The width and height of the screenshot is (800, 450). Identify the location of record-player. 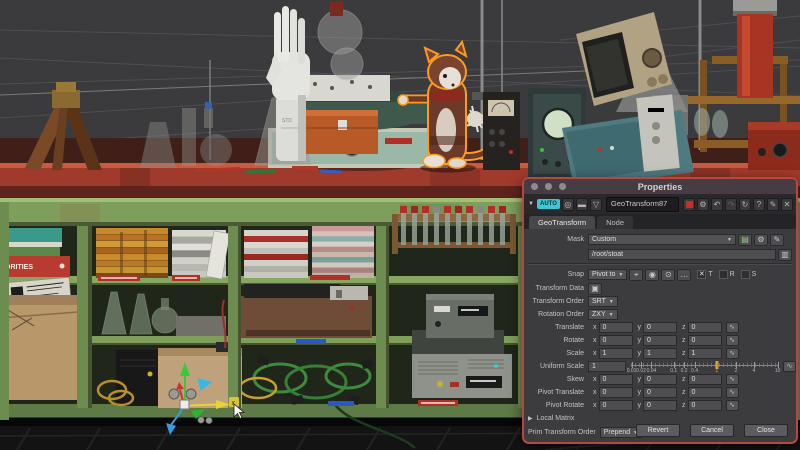
(306, 311).